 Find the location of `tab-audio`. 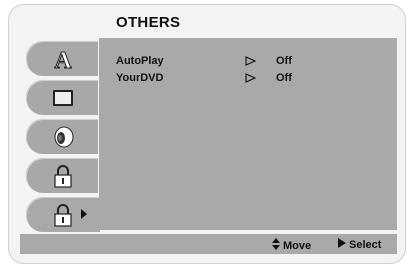

tab-audio is located at coordinates (62, 136).